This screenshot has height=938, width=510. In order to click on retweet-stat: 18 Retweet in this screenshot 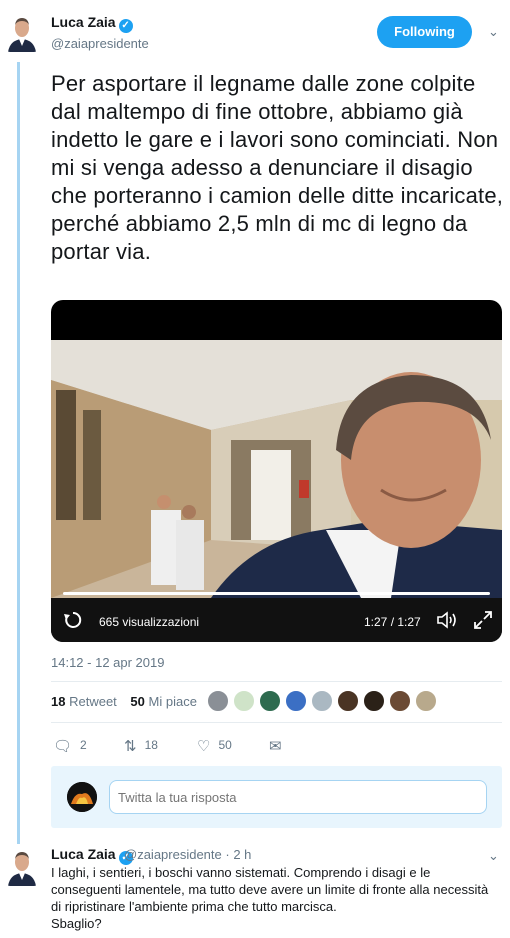, I will do `click(84, 701)`.